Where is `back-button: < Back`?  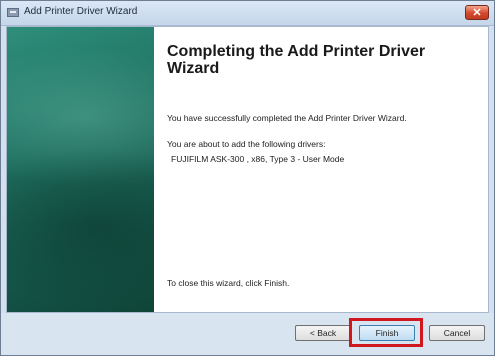
back-button: < Back is located at coordinates (323, 333).